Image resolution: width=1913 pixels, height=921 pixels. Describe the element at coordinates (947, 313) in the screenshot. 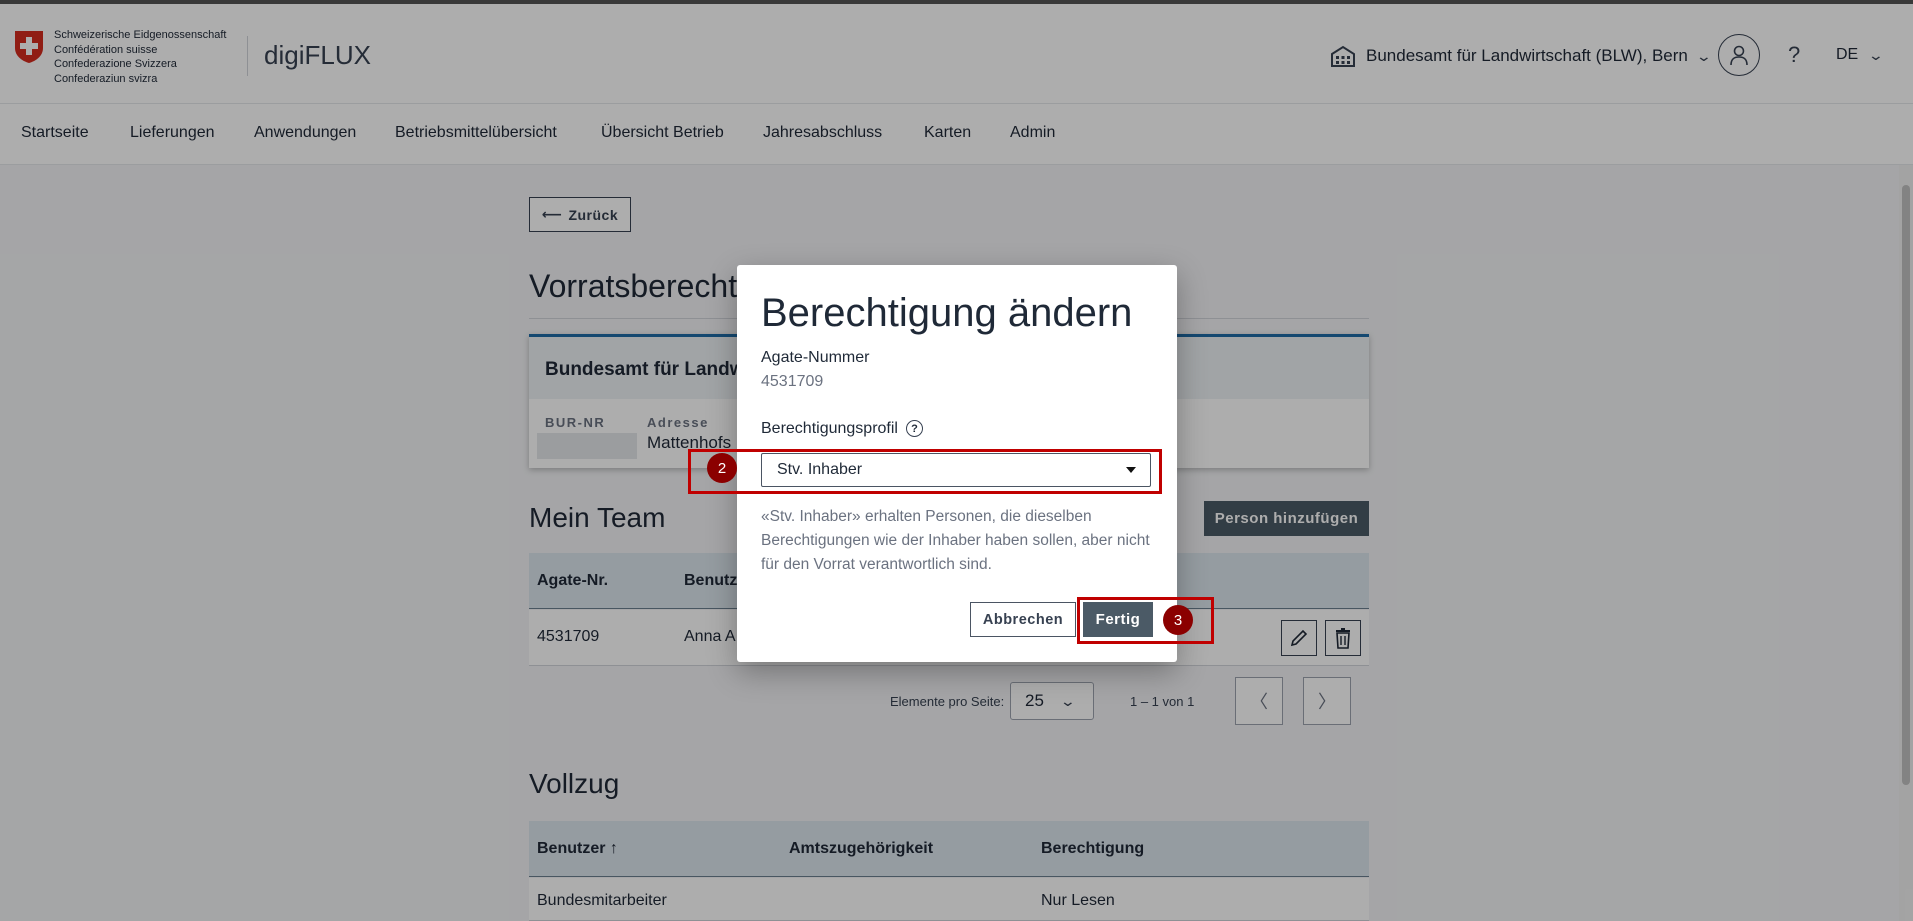

I see `dialog-title: Berechtigung ändern` at that location.